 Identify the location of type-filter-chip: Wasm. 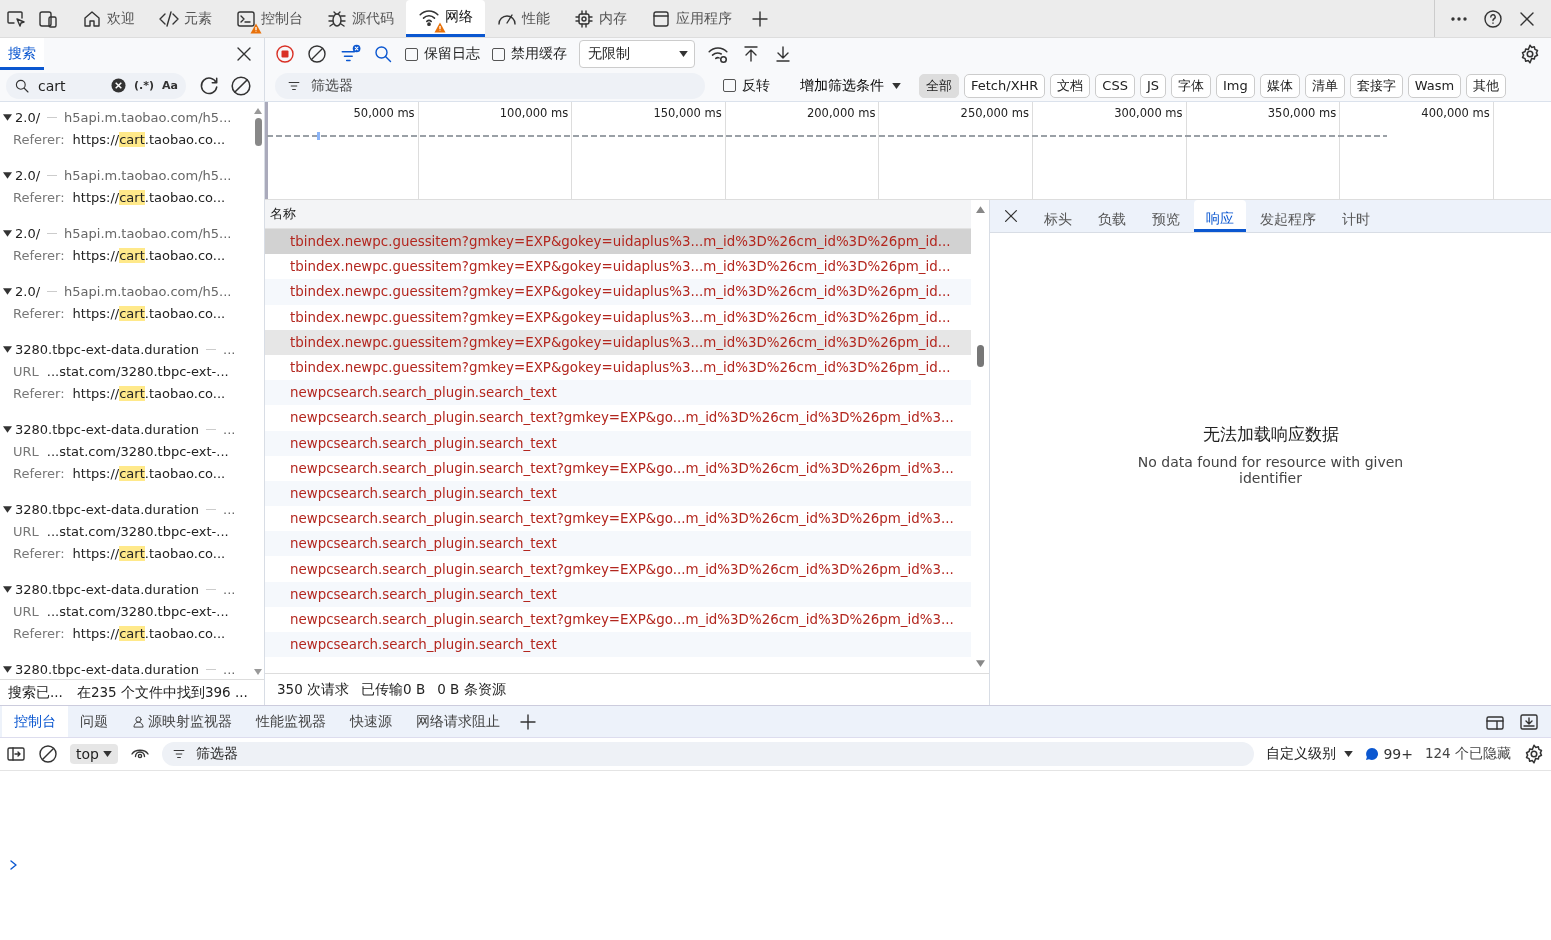
(1434, 85).